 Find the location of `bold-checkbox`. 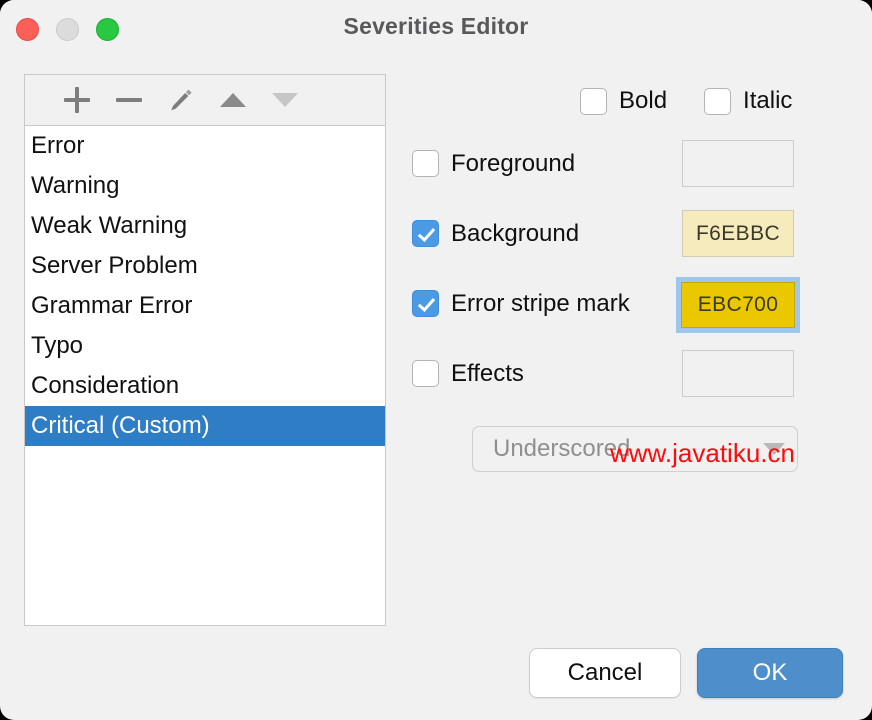

bold-checkbox is located at coordinates (593, 101).